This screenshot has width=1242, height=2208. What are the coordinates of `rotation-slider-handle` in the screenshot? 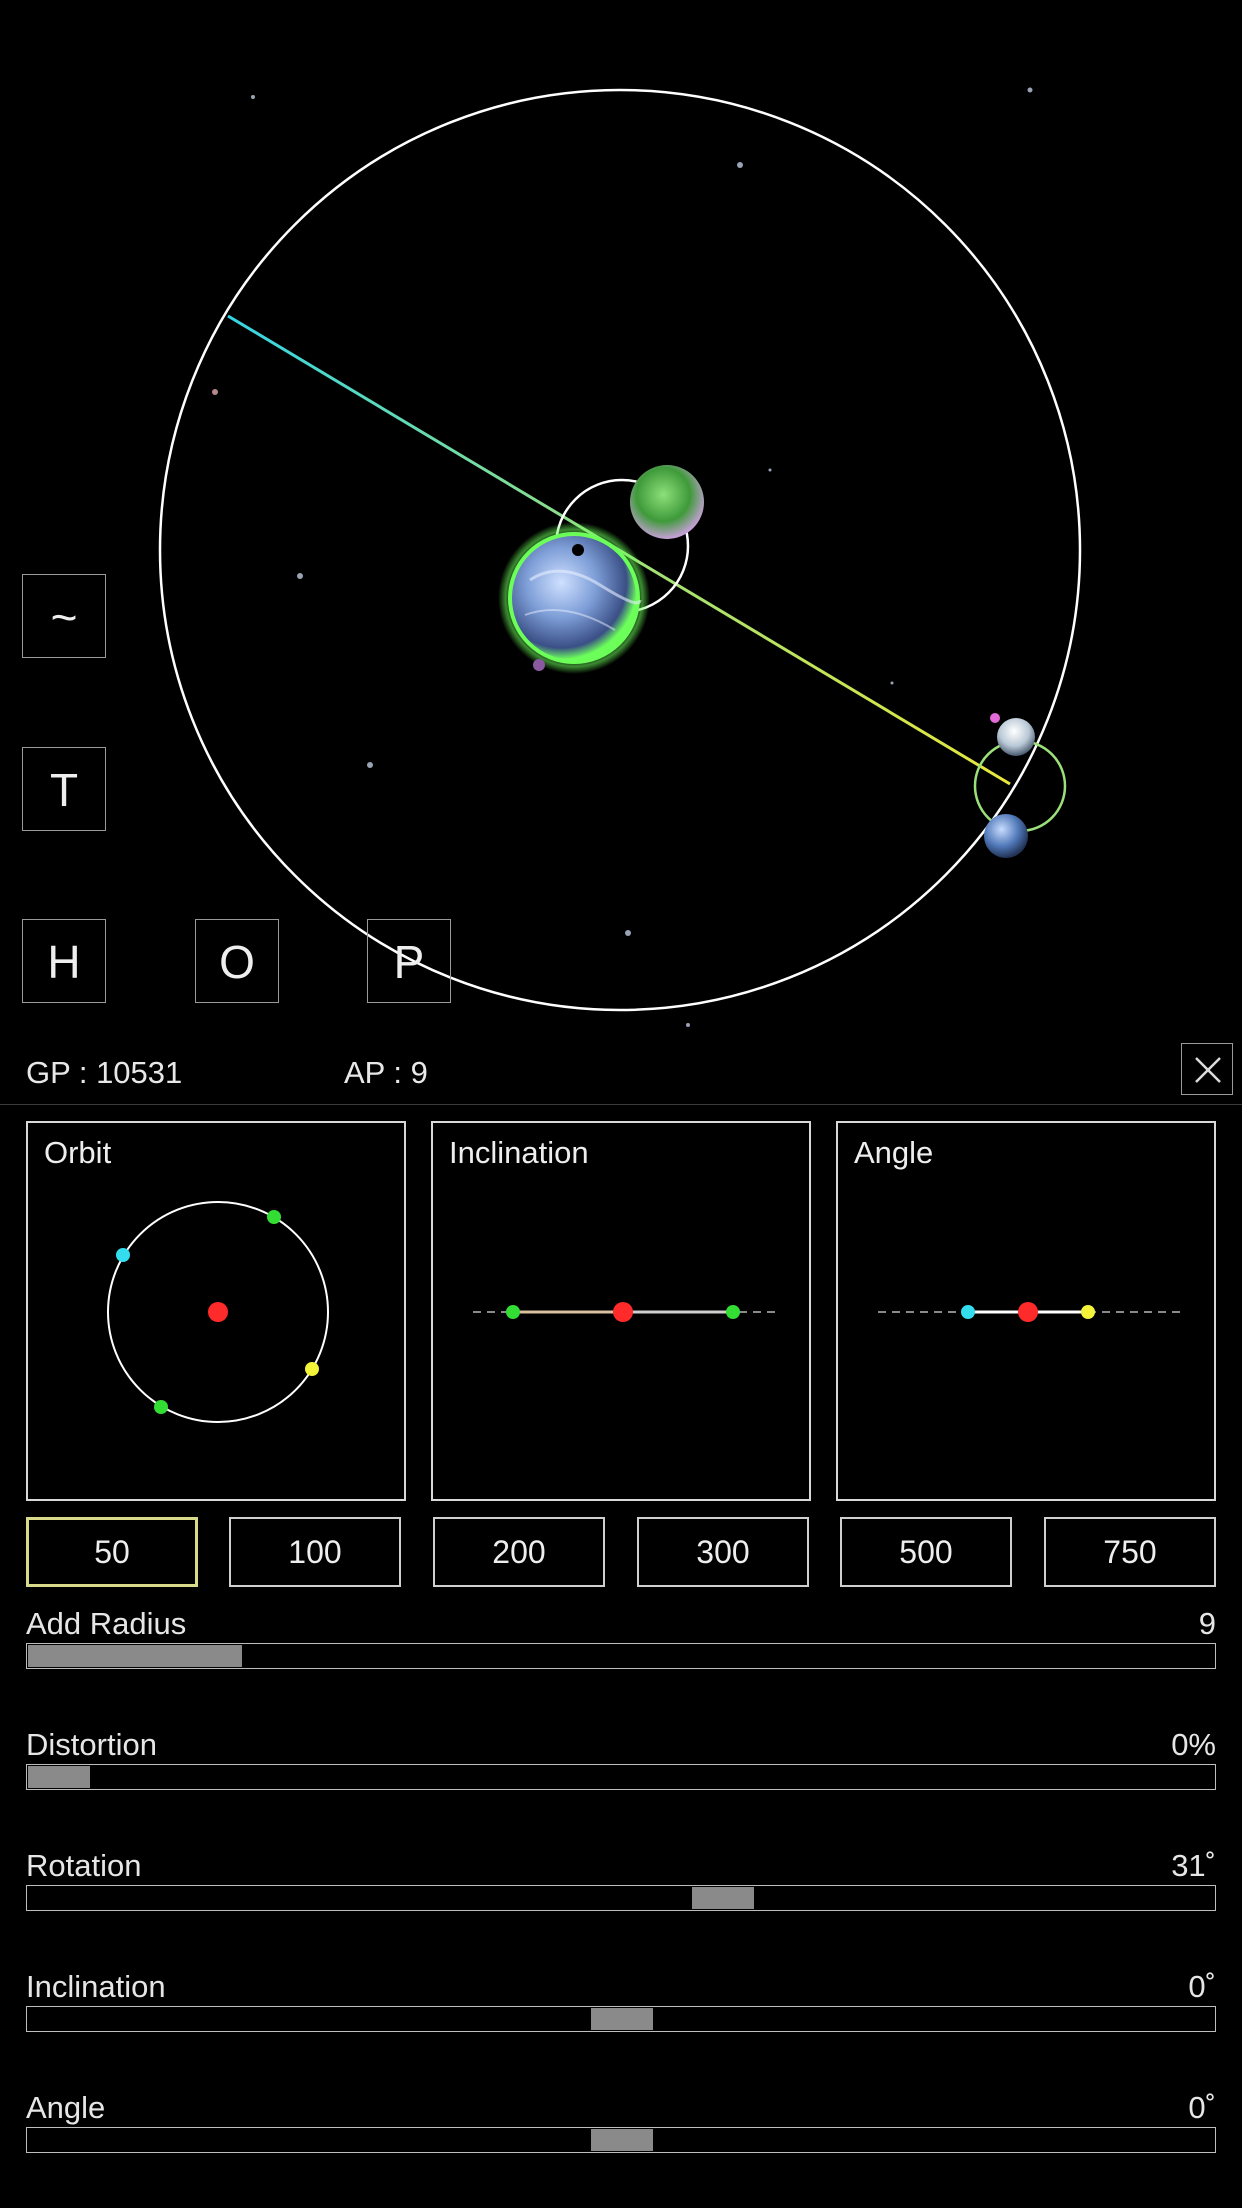 It's located at (723, 1898).